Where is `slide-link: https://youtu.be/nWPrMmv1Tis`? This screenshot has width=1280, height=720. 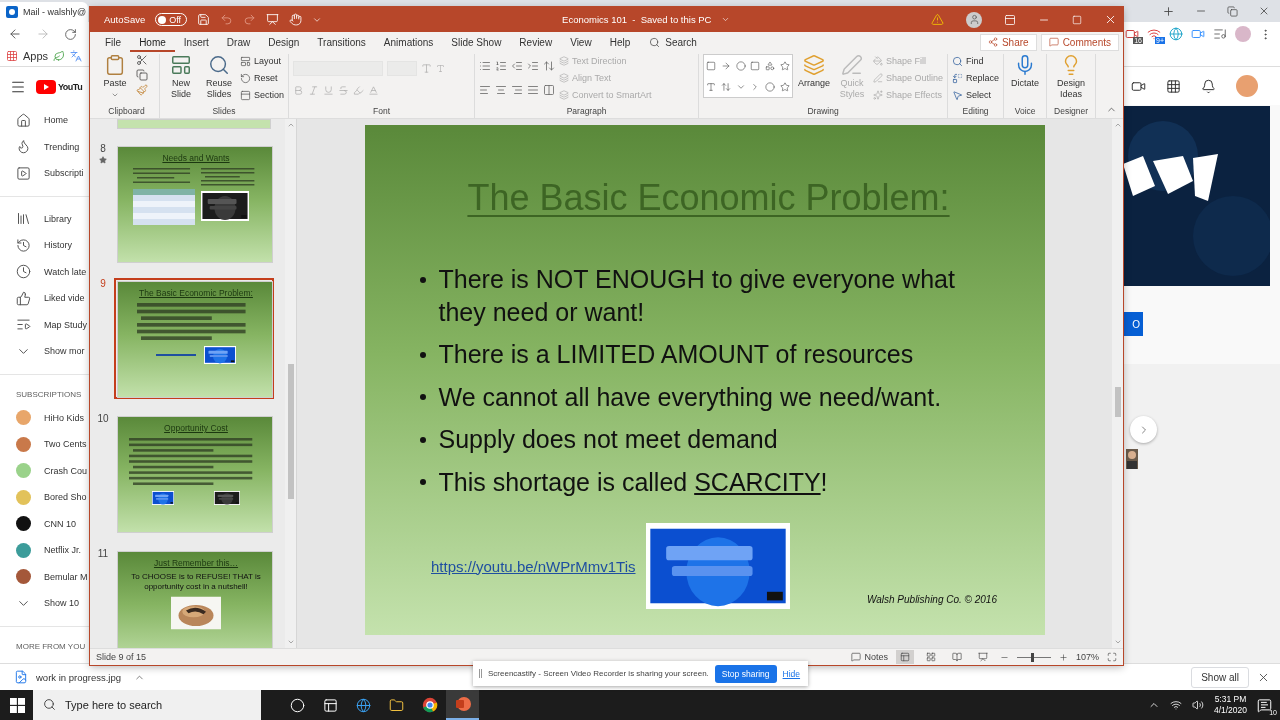 slide-link: https://youtu.be/nWPrMmv1Tis is located at coordinates (533, 566).